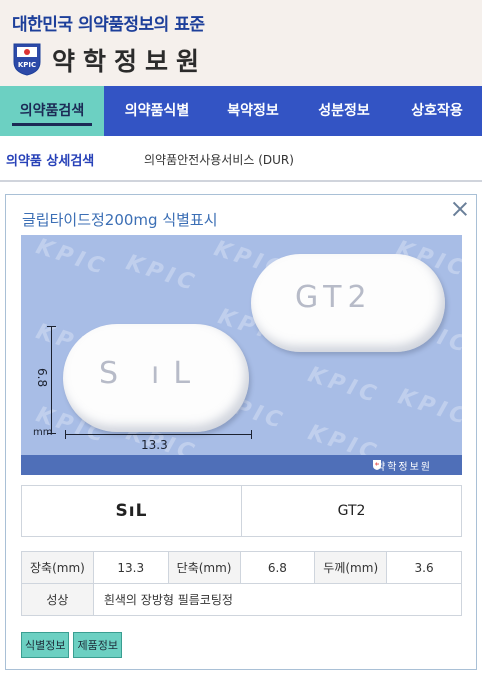 The image size is (482, 677). What do you see at coordinates (43, 432) in the screenshot?
I see `dimension-unit-label: mm` at bounding box center [43, 432].